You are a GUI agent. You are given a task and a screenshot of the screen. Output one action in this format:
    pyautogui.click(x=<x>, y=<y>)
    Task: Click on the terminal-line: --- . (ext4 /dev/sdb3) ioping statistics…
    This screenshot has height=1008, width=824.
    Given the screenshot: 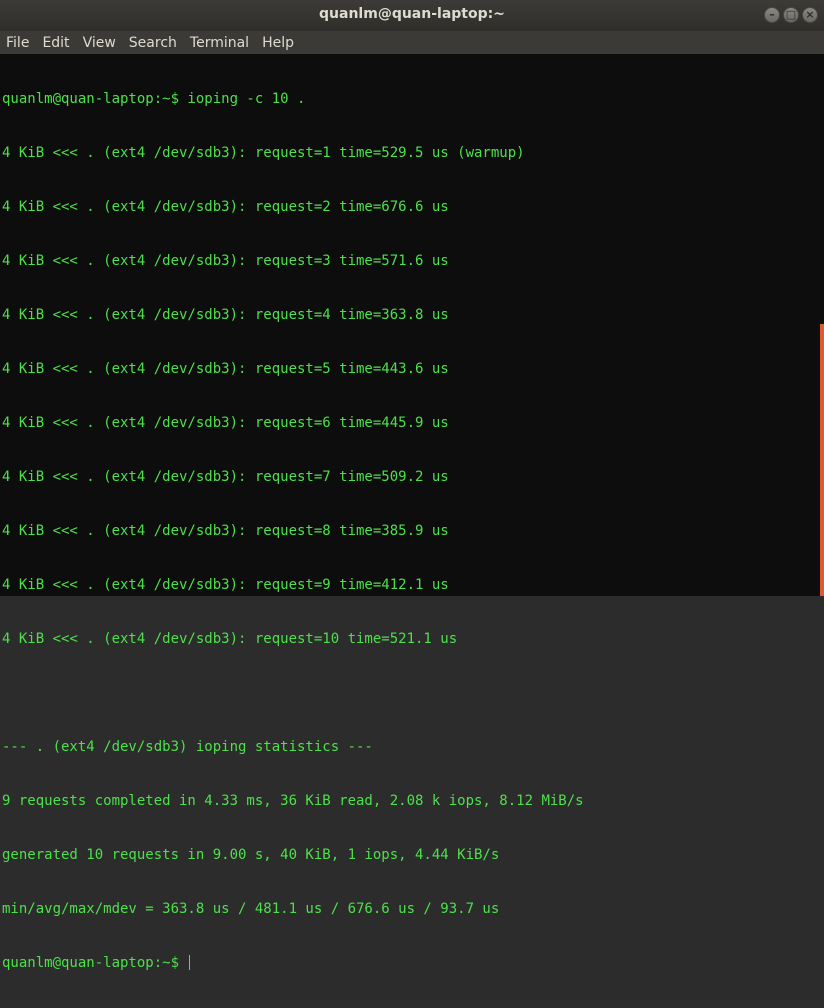 What is the action you would take?
    pyautogui.click(x=187, y=747)
    